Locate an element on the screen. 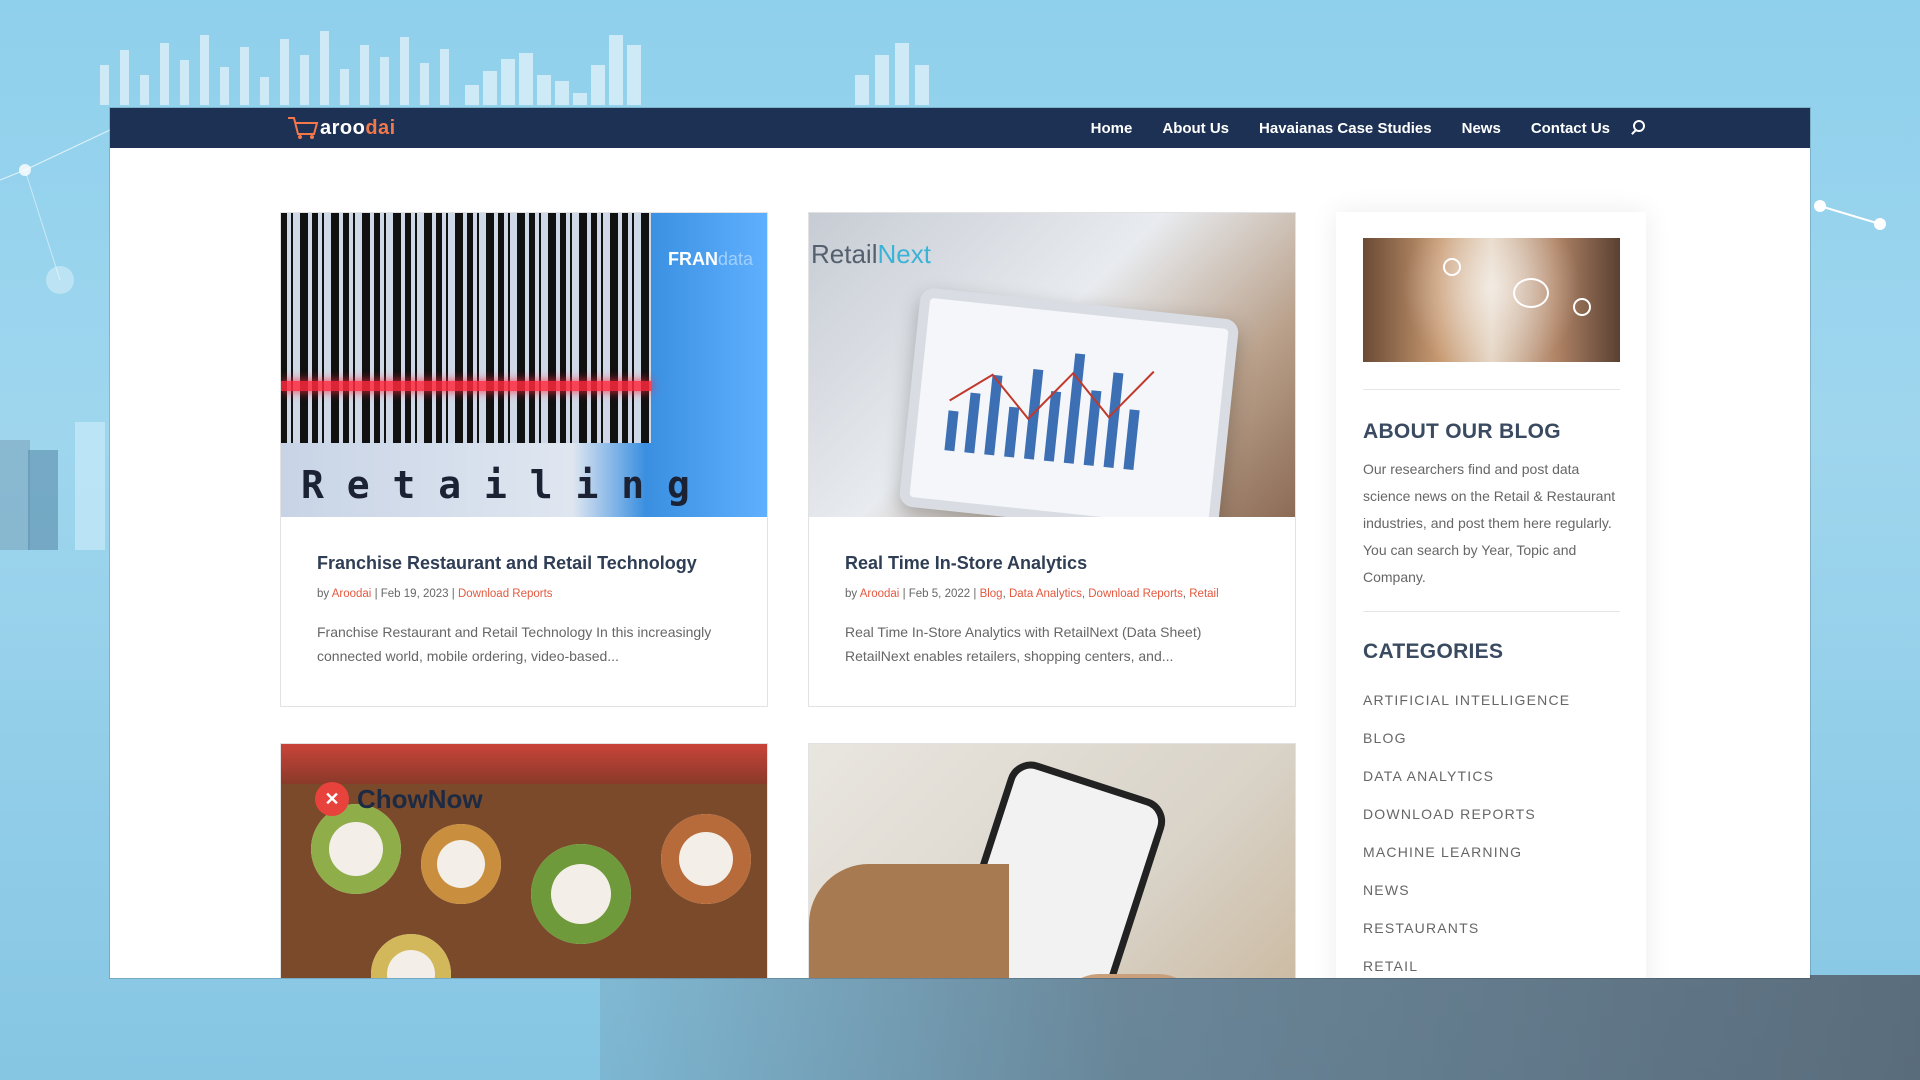 This screenshot has width=1920, height=1080. logo-text-suffix: dai is located at coordinates (380, 128).